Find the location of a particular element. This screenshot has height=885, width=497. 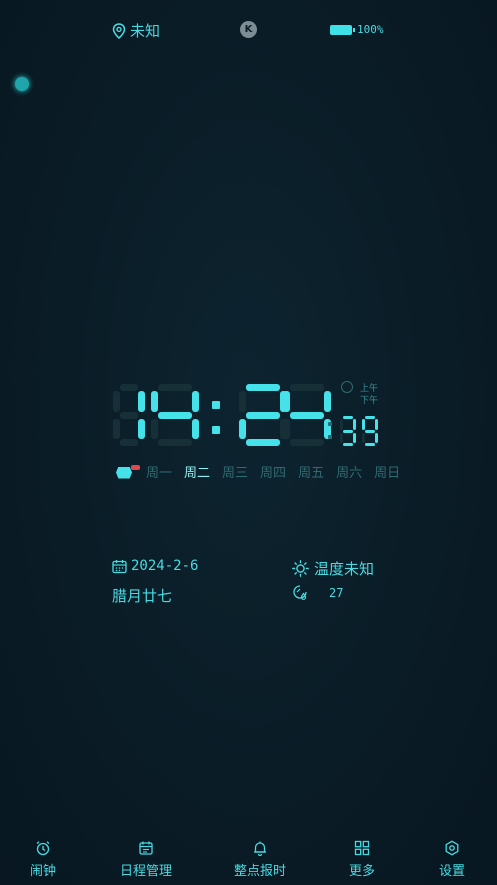

bottom-nav: 闹钟 日程管理 整点报时 更多 设置 is located at coordinates (248, 862).